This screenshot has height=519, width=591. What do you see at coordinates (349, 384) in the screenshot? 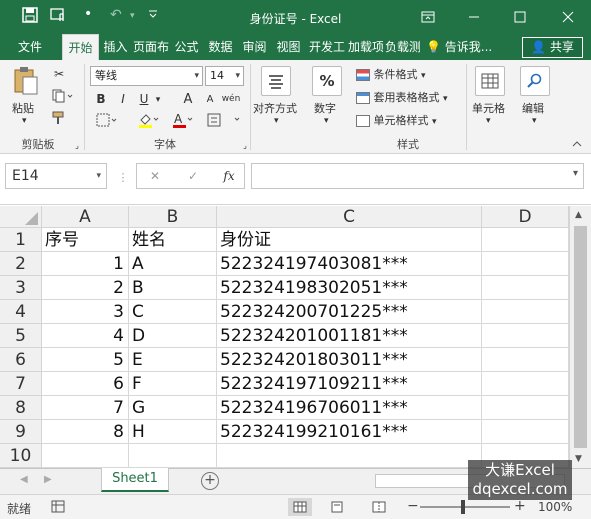
I see `cell-c: 522324197109211***` at bounding box center [349, 384].